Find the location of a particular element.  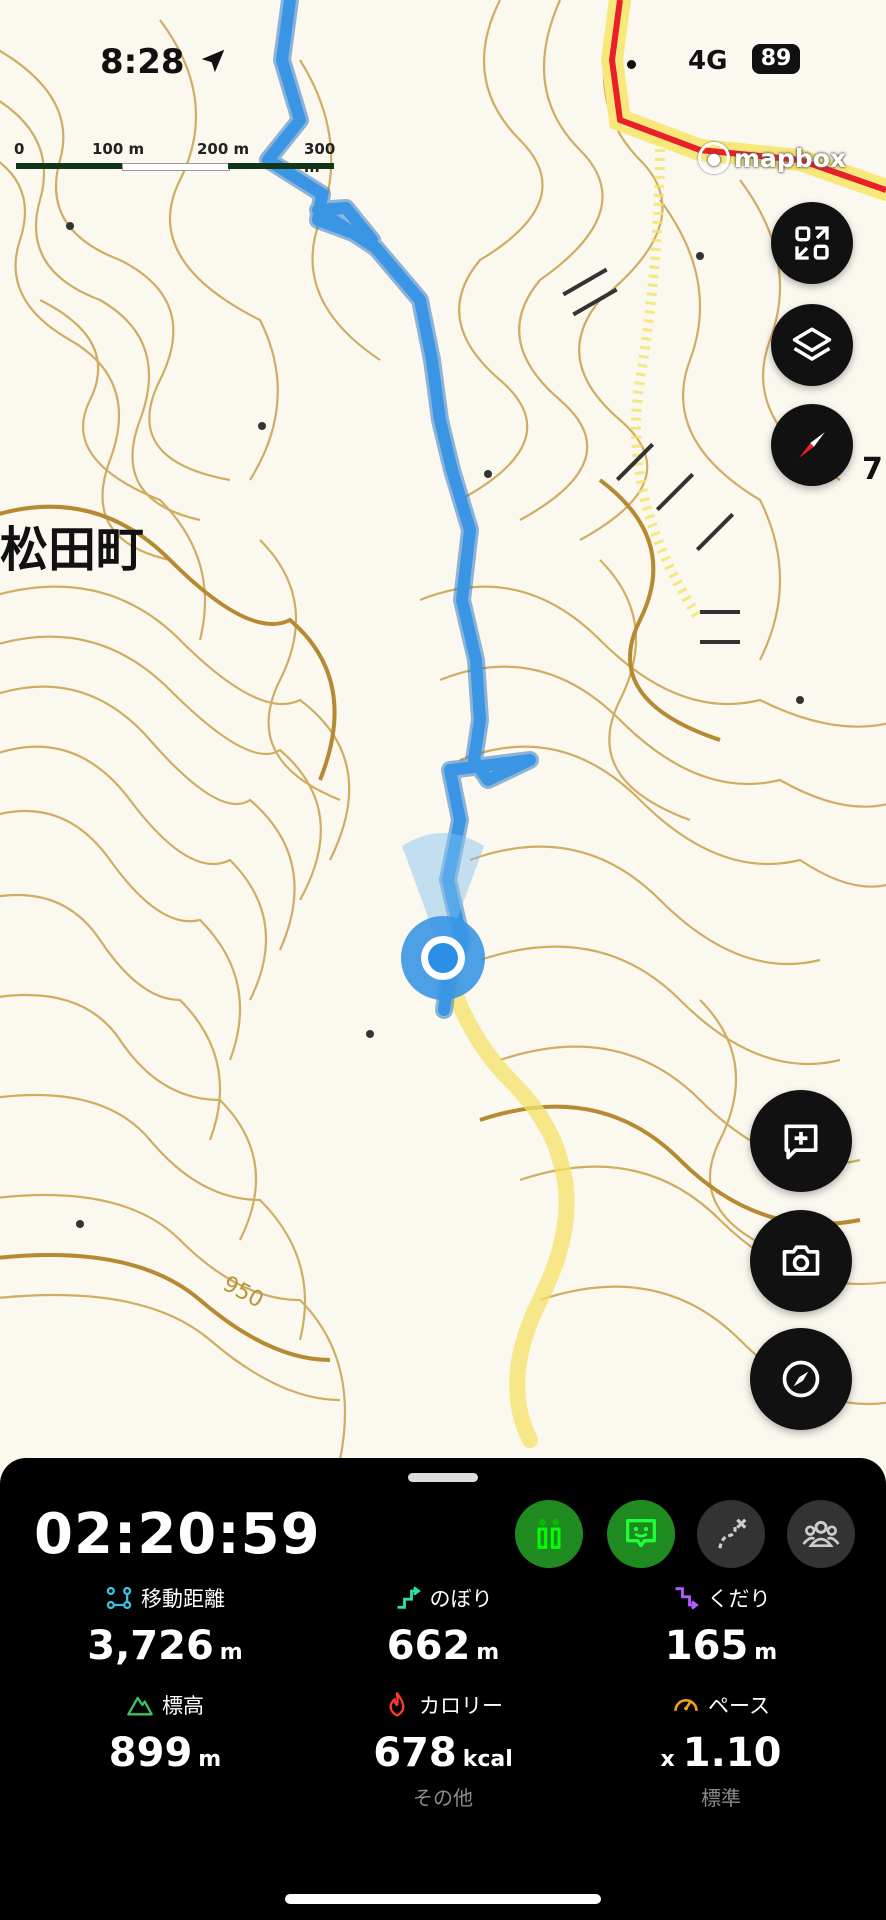

camera-button is located at coordinates (801, 1261).